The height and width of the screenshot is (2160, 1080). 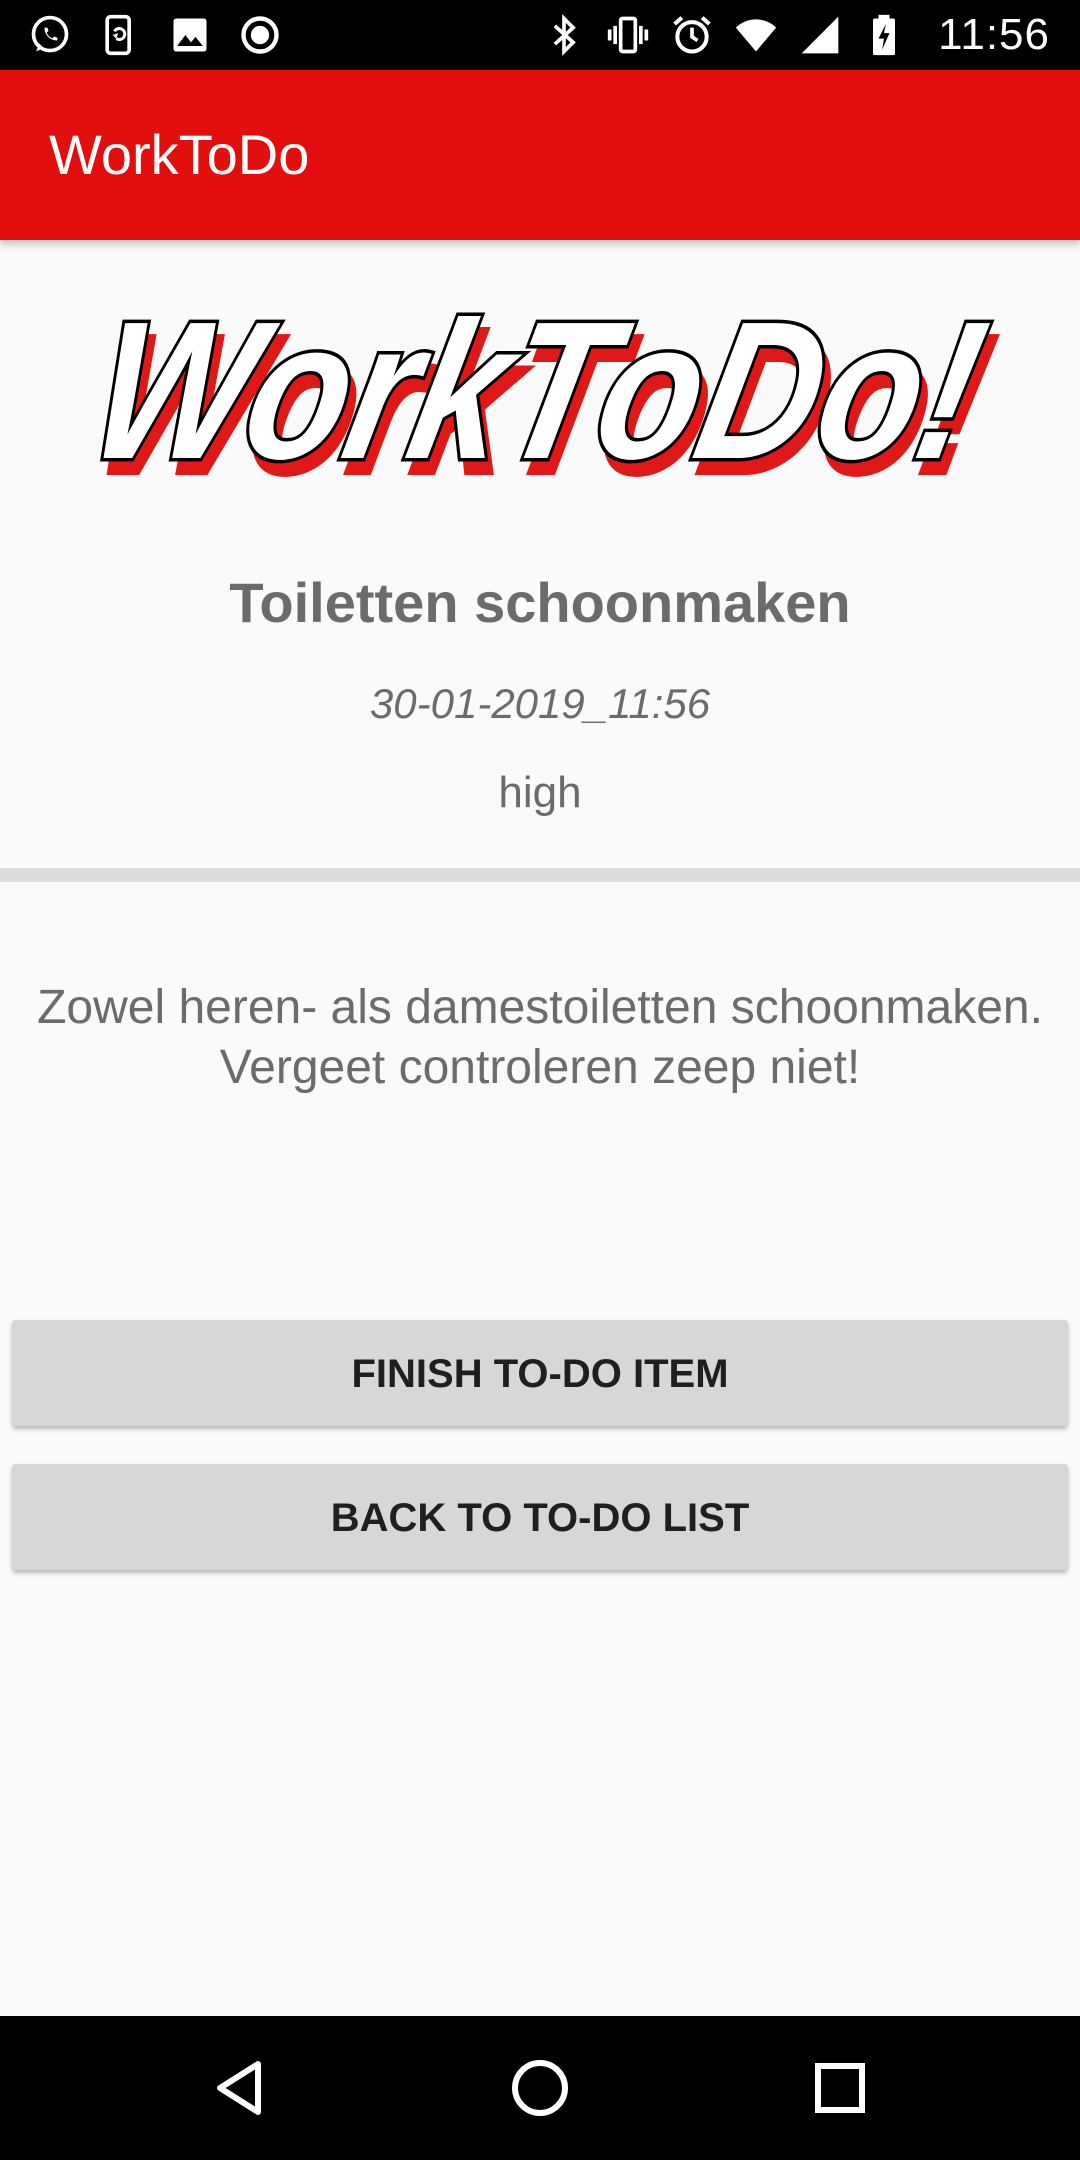 What do you see at coordinates (179, 154) in the screenshot?
I see `app-title: WorkToDo` at bounding box center [179, 154].